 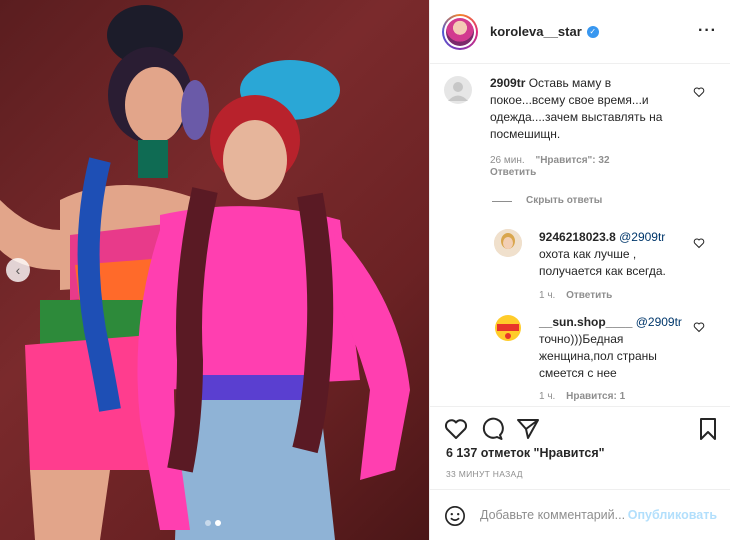 What do you see at coordinates (576, 117) in the screenshot?
I see `comment-text: одежда....зачем выставлять на` at bounding box center [576, 117].